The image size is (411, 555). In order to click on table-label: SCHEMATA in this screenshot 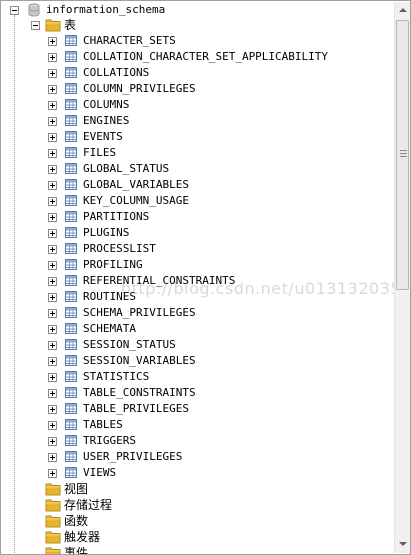, I will do `click(109, 328)`.